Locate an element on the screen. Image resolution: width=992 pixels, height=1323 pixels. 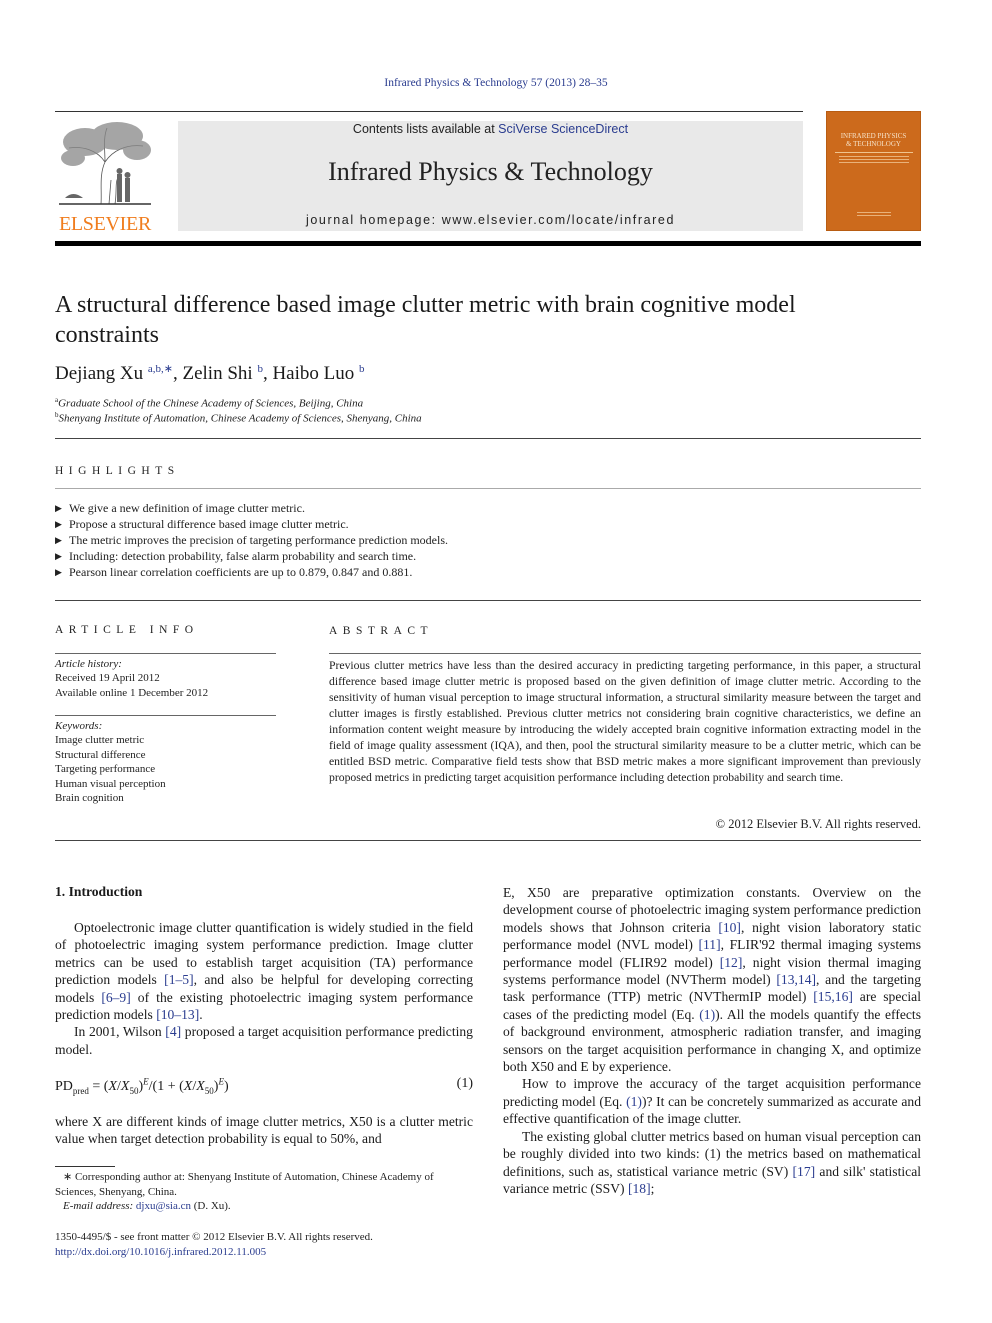
text-run: . is located at coordinates (201, 1015).